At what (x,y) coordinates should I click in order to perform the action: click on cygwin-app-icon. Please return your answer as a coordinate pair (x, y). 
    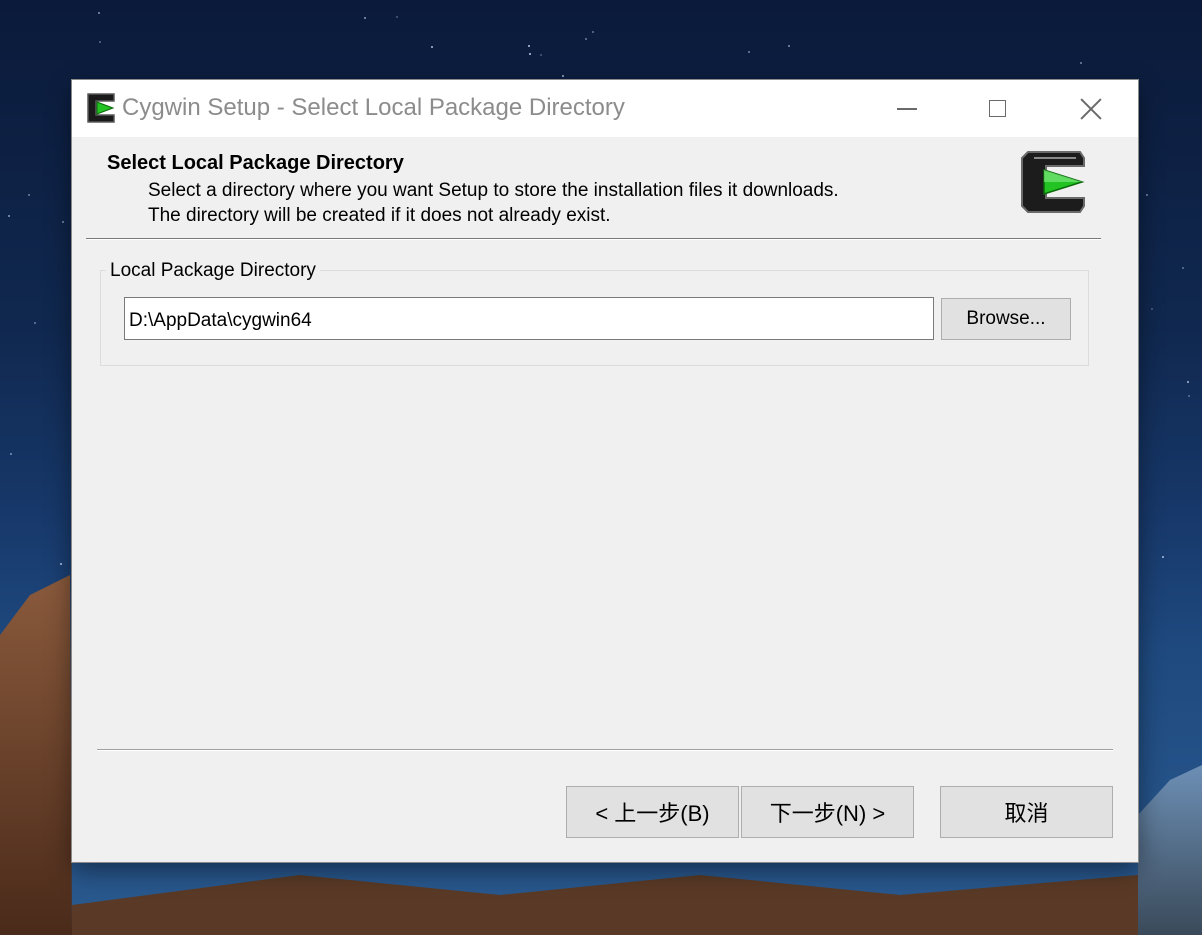
    Looking at the image, I should click on (101, 108).